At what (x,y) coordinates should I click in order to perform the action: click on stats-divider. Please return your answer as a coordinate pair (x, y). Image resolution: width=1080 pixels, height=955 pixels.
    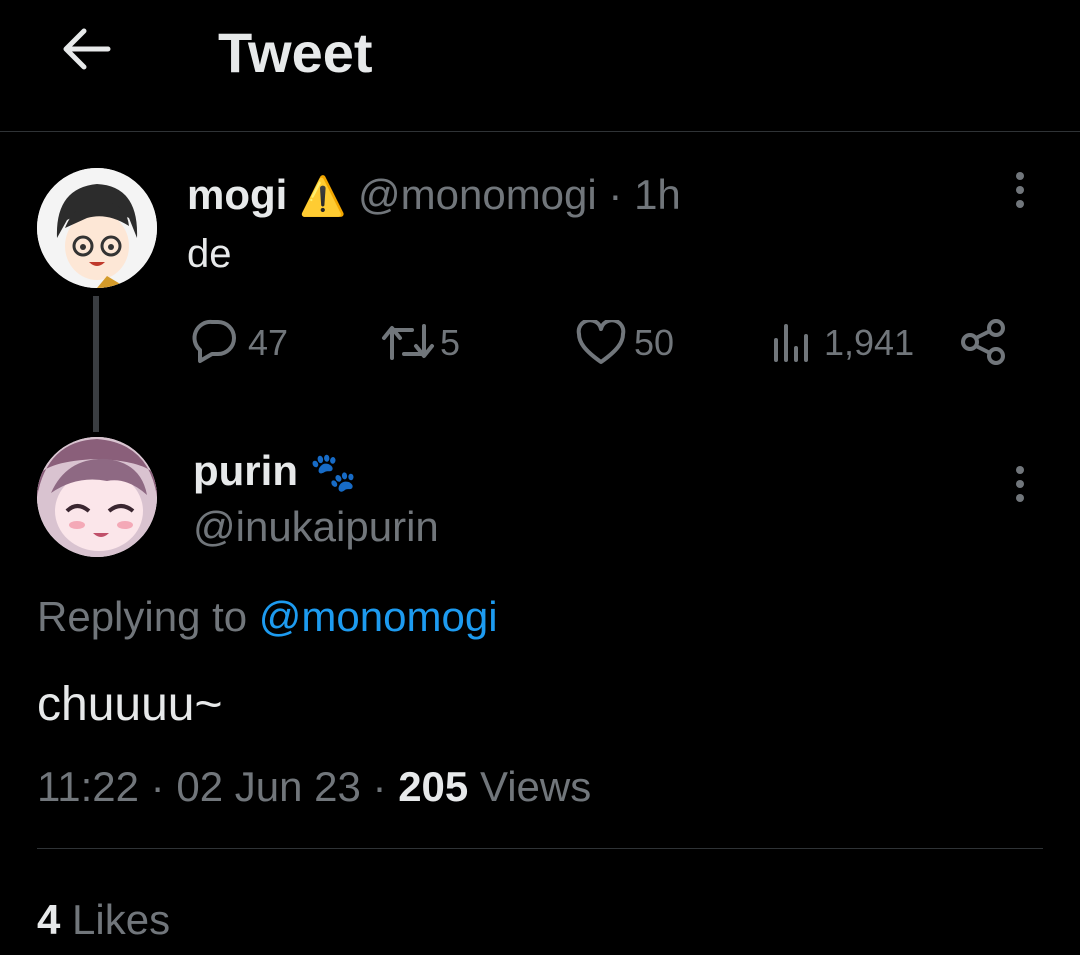
    Looking at the image, I should click on (540, 848).